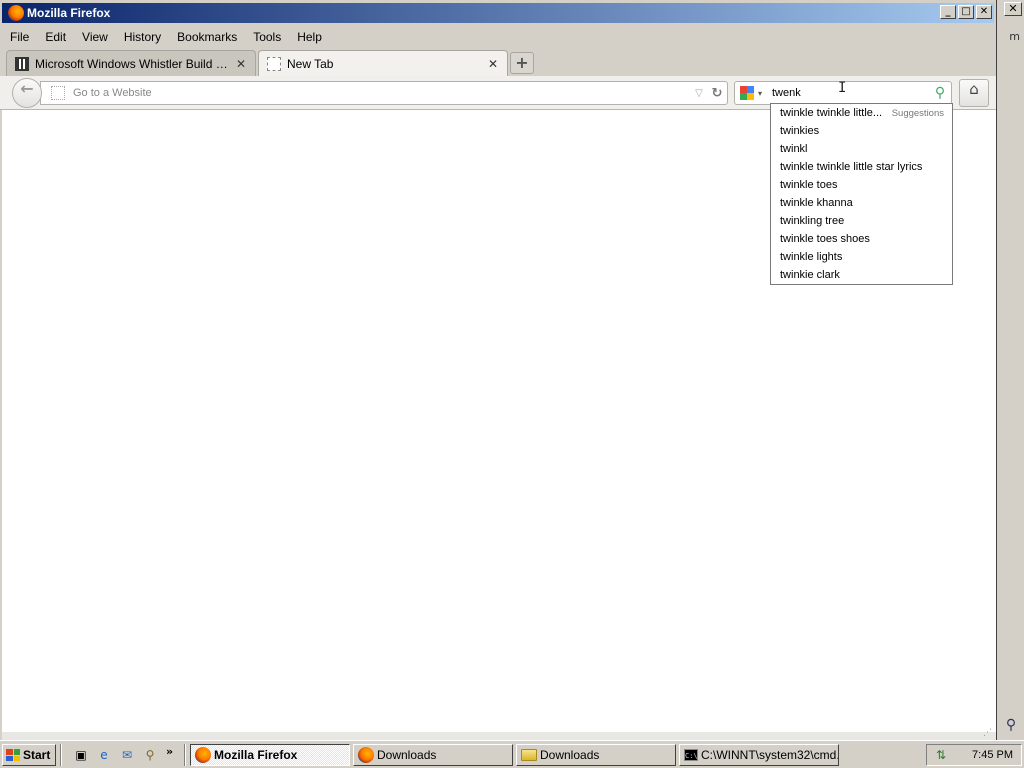 This screenshot has width=1024, height=768. Describe the element at coordinates (842, 88) in the screenshot. I see `text-cursor-icon: I` at that location.